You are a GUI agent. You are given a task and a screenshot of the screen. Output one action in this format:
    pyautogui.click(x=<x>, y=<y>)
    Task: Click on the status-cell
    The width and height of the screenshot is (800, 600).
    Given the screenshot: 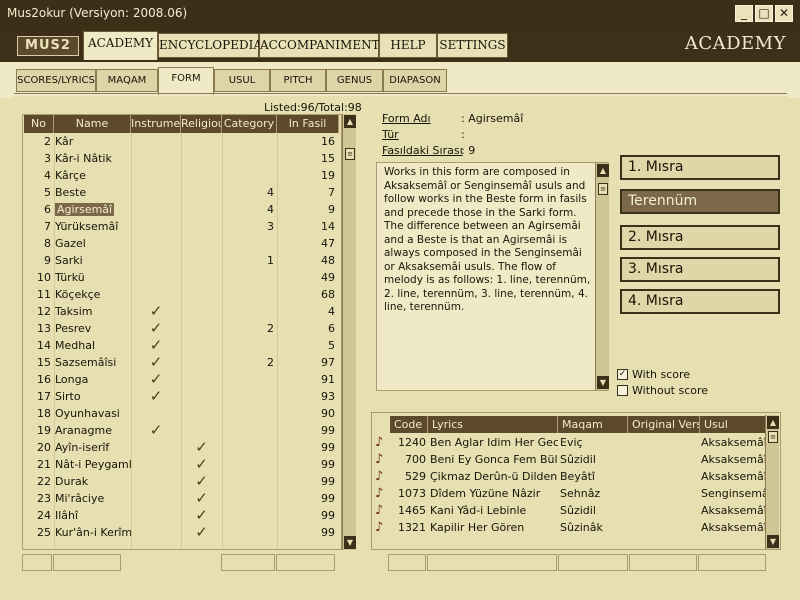 What is the action you would take?
    pyautogui.click(x=732, y=562)
    